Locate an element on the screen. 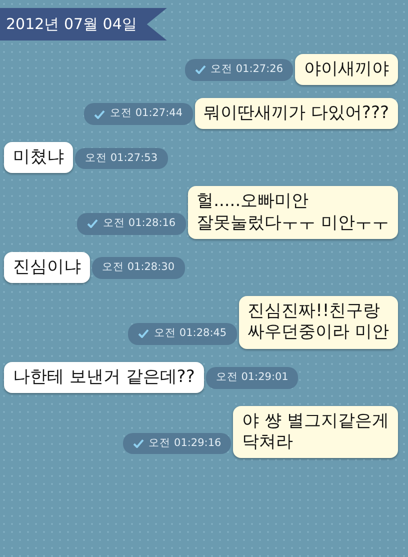  message-bubble: 나한테 보낸거 같은데?? is located at coordinates (104, 377).